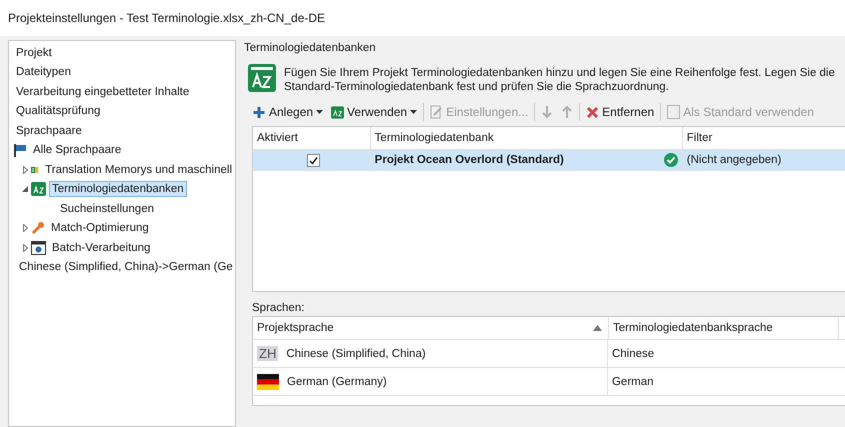 This screenshot has width=845, height=427. Describe the element at coordinates (620, 112) in the screenshot. I see `remove-button: Entfernen` at that location.